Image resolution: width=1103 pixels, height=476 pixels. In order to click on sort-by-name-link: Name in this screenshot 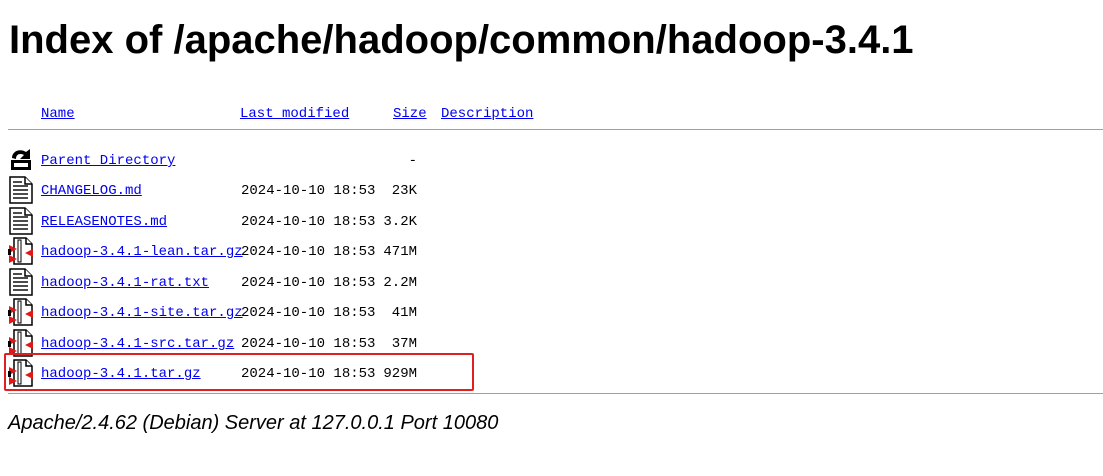, I will do `click(58, 114)`.